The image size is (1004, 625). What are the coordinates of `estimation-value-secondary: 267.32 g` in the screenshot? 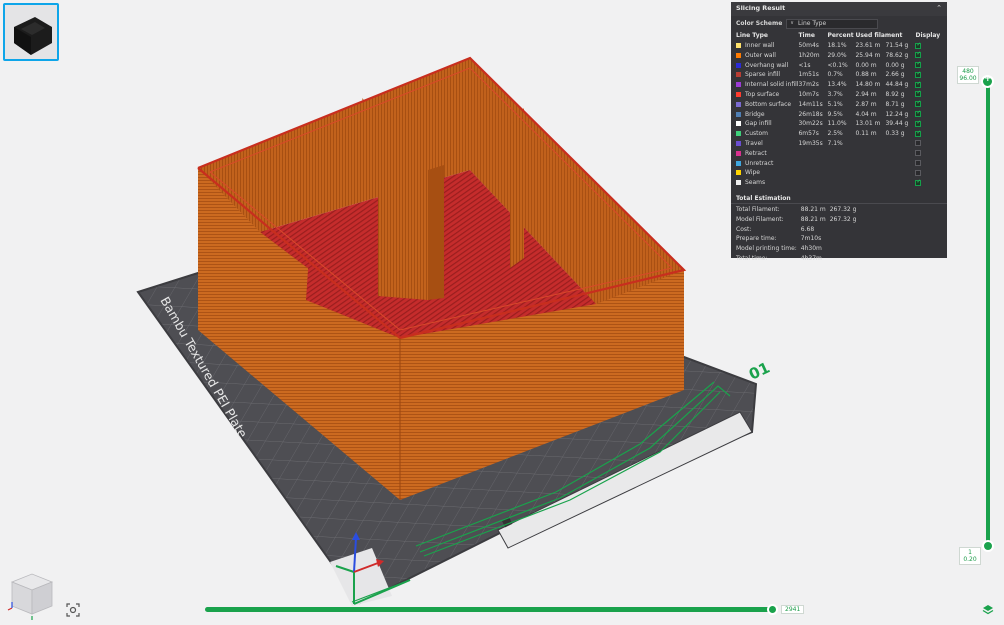 It's located at (843, 209).